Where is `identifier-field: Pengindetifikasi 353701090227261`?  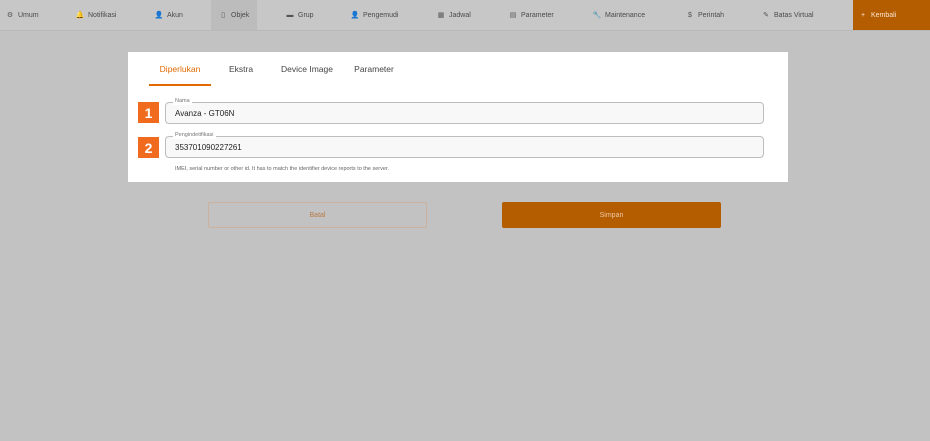
identifier-field: Pengindetifikasi 353701090227261 is located at coordinates (464, 145).